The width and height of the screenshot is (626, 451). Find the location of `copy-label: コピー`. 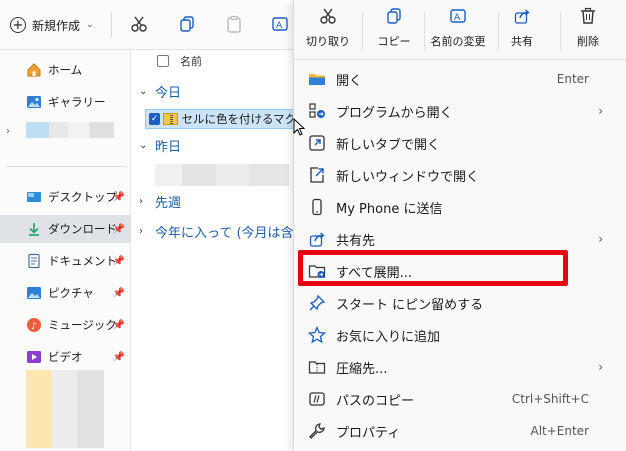

copy-label: コピー is located at coordinates (394, 41).